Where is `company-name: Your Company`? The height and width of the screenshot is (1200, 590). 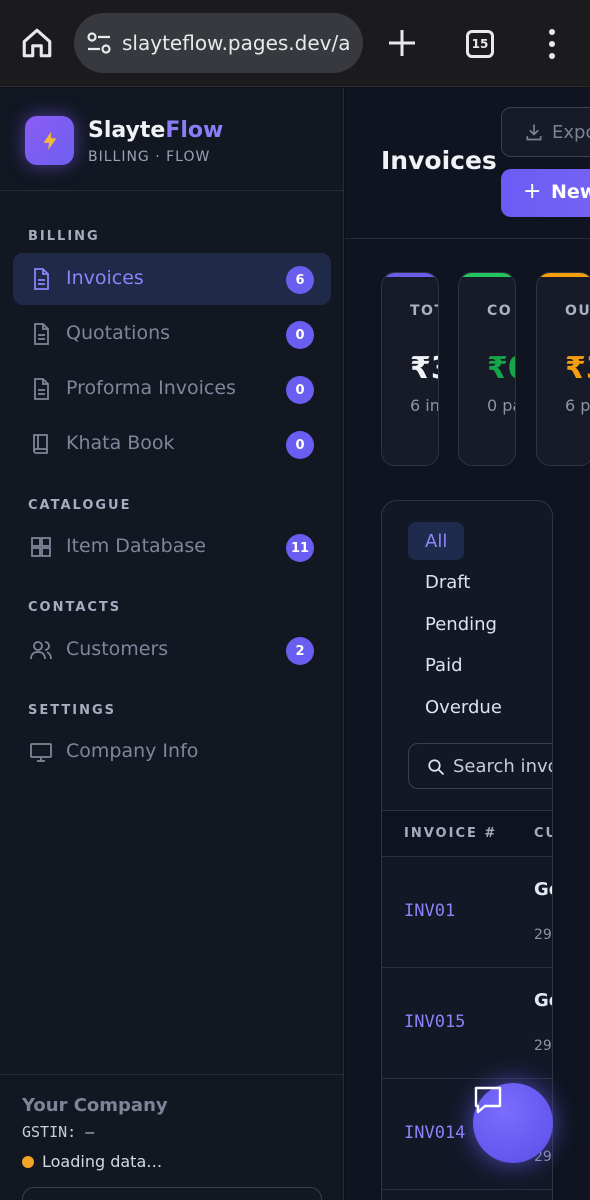
company-name: Your Company is located at coordinates (95, 1105).